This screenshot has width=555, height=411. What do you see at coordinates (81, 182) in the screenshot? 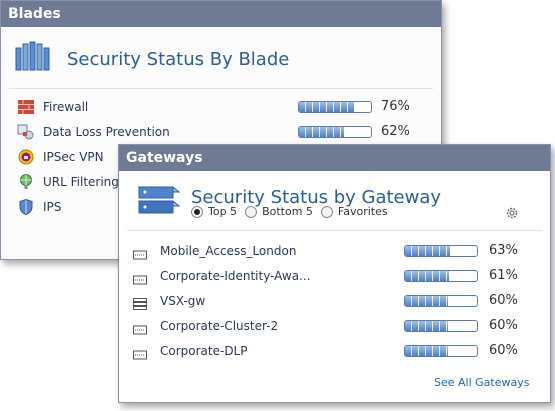
I see `blade-label: URL Filtering` at bounding box center [81, 182].